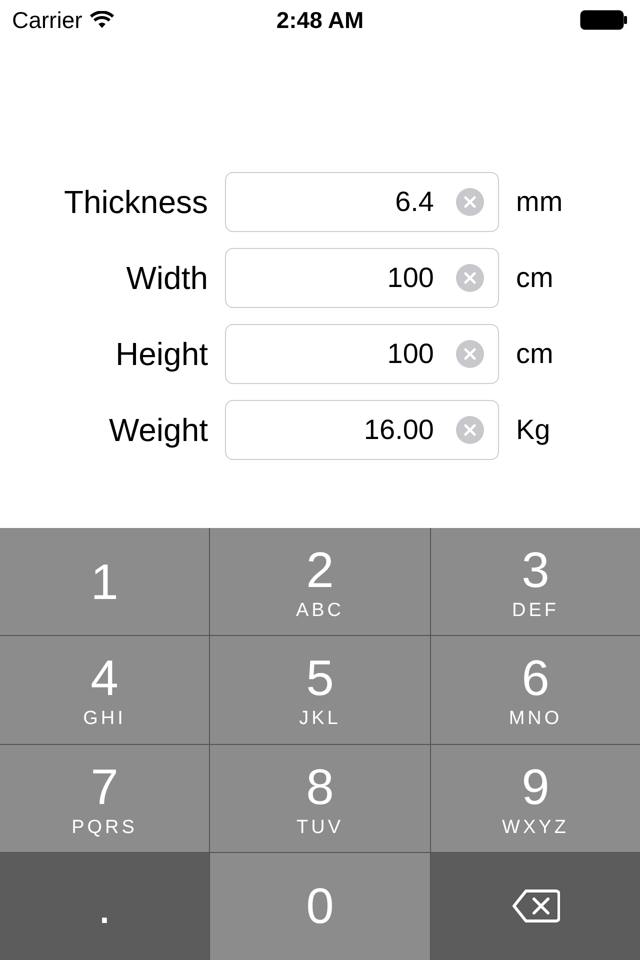  What do you see at coordinates (535, 582) in the screenshot?
I see `keypad-key: 3 DEF` at bounding box center [535, 582].